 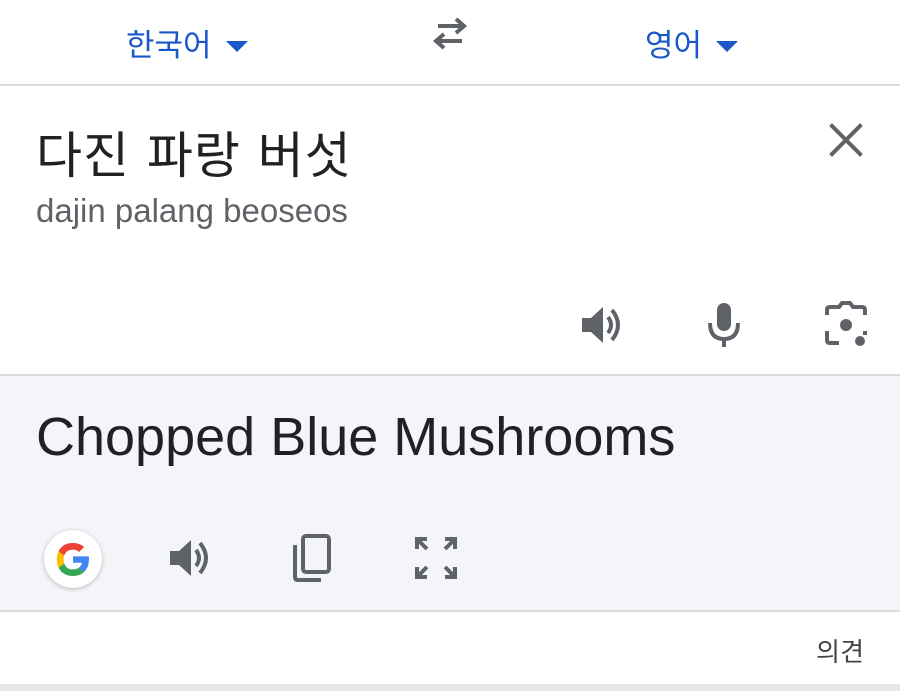 What do you see at coordinates (192, 210) in the screenshot?
I see `romanization-text: dajin palang beoseos` at bounding box center [192, 210].